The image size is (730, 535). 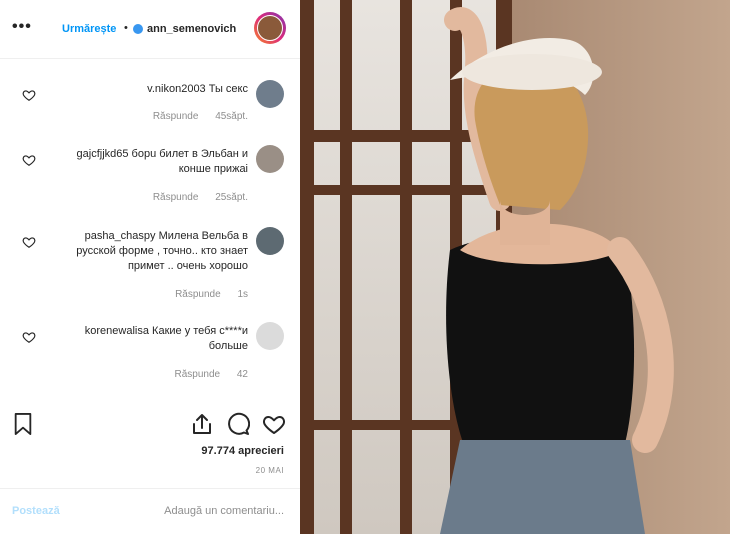 I want to click on post-date: 20 MAI, so click(x=269, y=470).